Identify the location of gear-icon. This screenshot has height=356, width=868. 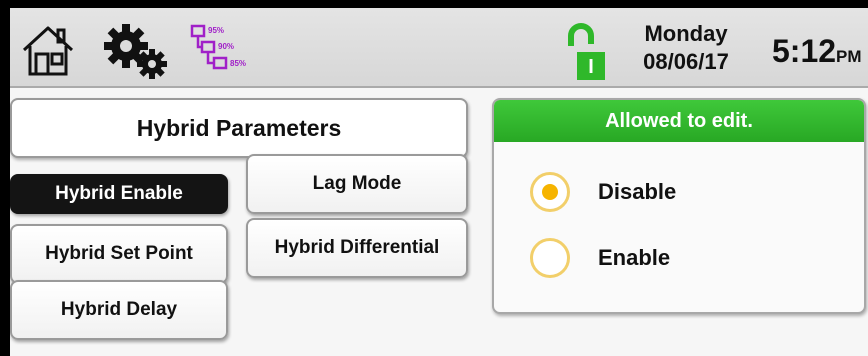
(135, 51).